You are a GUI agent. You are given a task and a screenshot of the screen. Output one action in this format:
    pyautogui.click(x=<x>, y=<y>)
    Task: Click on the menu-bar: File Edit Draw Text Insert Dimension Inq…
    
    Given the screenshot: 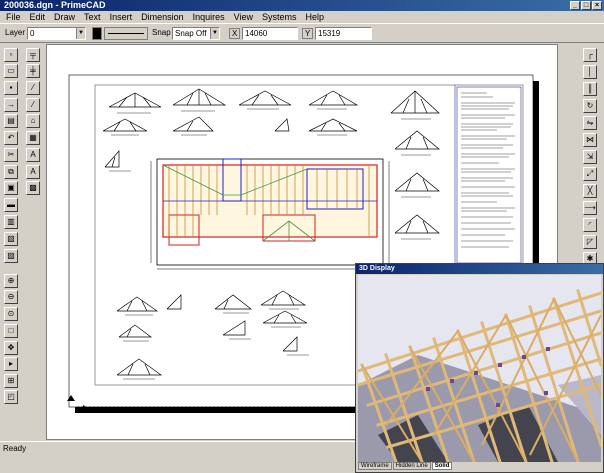 What is the action you would take?
    pyautogui.click(x=302, y=17)
    